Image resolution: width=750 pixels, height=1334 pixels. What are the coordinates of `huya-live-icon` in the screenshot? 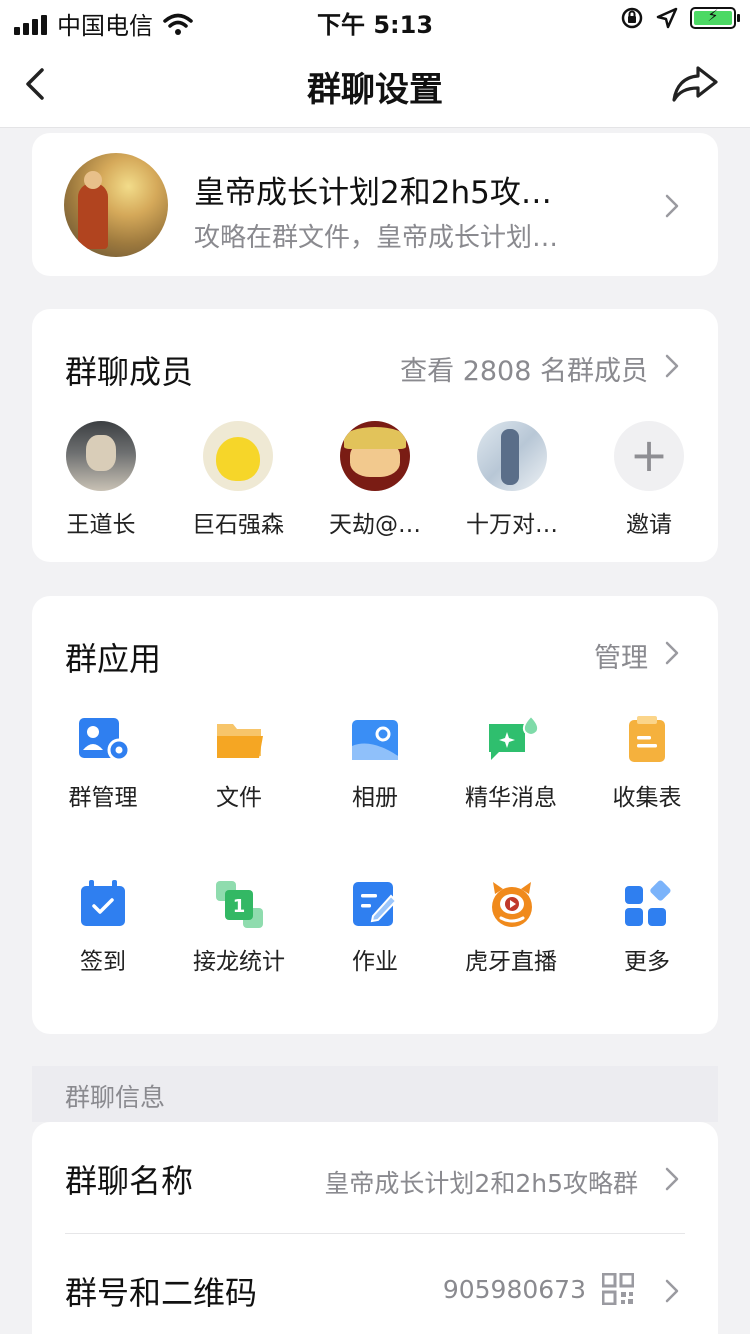 It's located at (511, 904).